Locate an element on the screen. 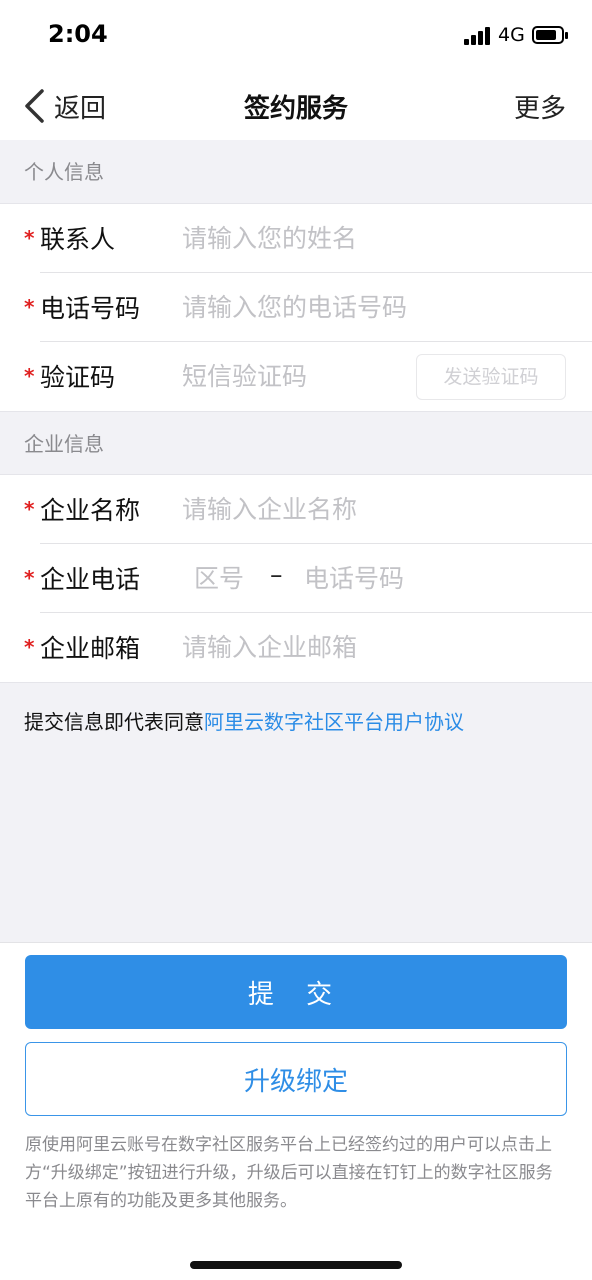 This screenshot has height=1280, width=592. contact-input is located at coordinates (362, 238).